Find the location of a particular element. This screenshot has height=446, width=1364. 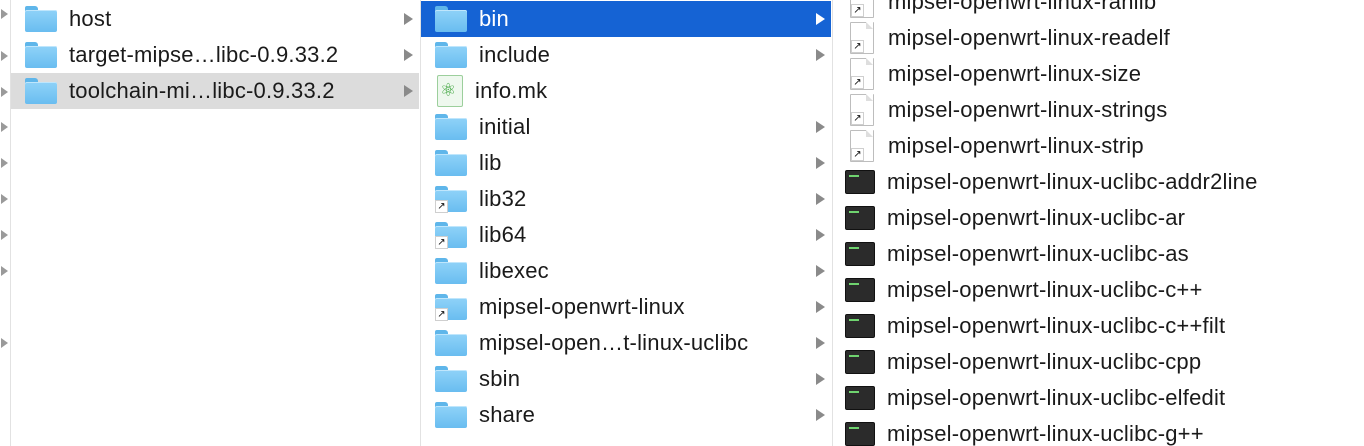

list-item-mipsel-openwrt-linux-ranlib: ↗ mipsel-openwrt-linux-ranlib is located at coordinates (1098, 10).